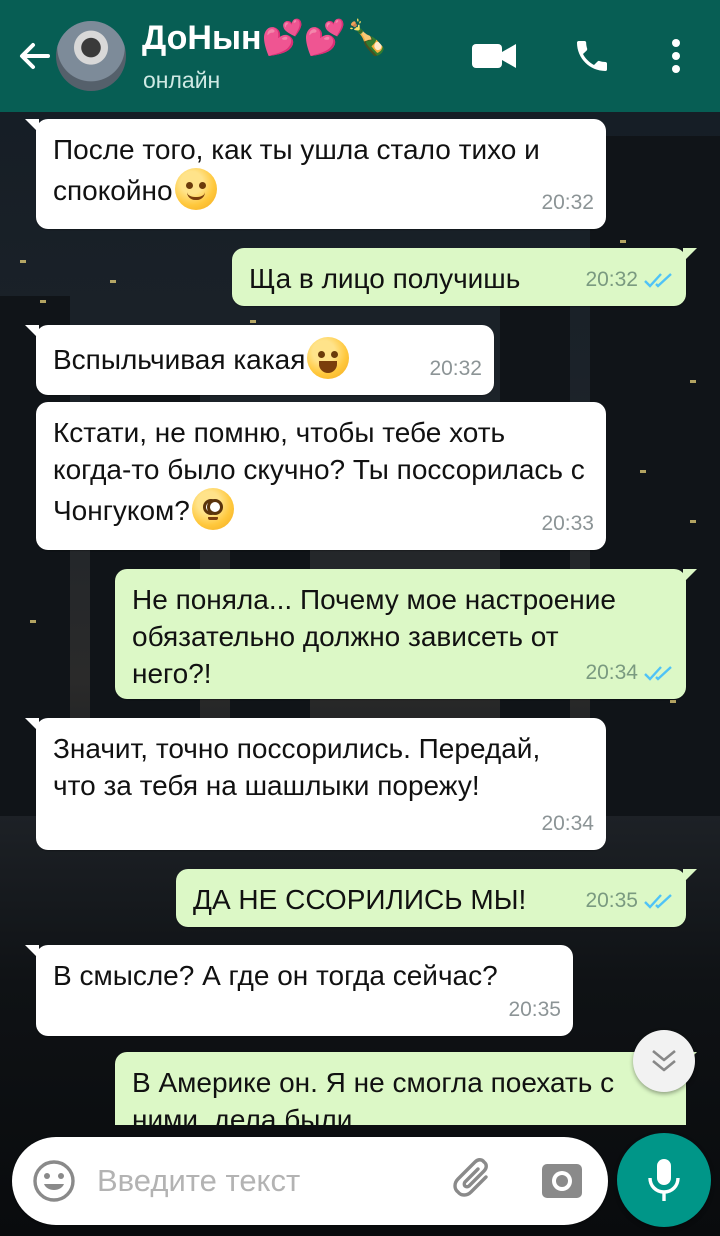 This screenshot has height=1236, width=720. Describe the element at coordinates (34, 56) in the screenshot. I see `back-arrow-icon` at that location.